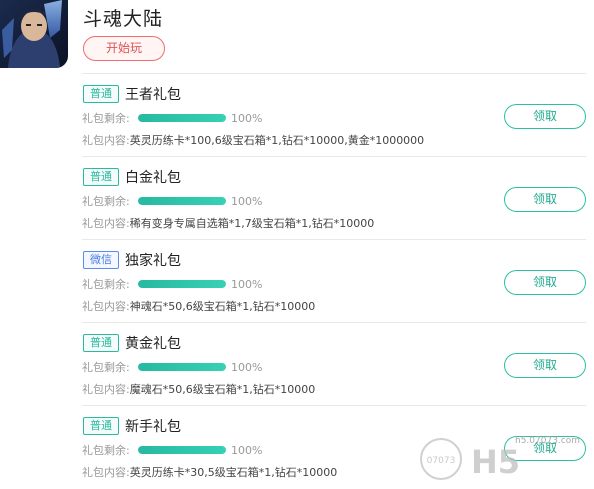  I want to click on gift-content: 稀有变身专属自选箱*1,7级宝石箱*1,钻石*10000, so click(252, 223).